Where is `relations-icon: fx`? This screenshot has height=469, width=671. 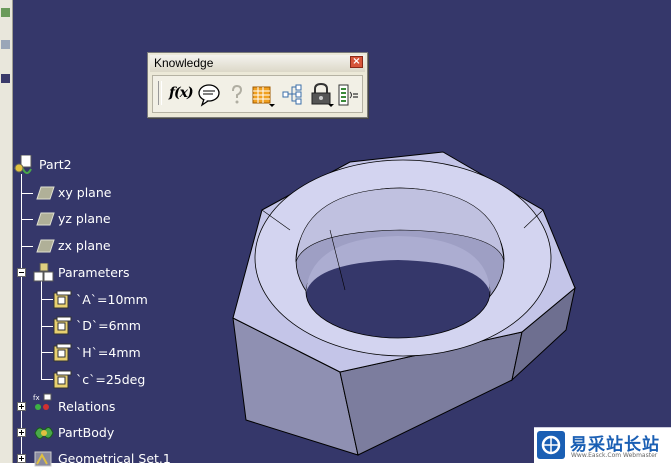 relations-icon: fx is located at coordinates (42, 401).